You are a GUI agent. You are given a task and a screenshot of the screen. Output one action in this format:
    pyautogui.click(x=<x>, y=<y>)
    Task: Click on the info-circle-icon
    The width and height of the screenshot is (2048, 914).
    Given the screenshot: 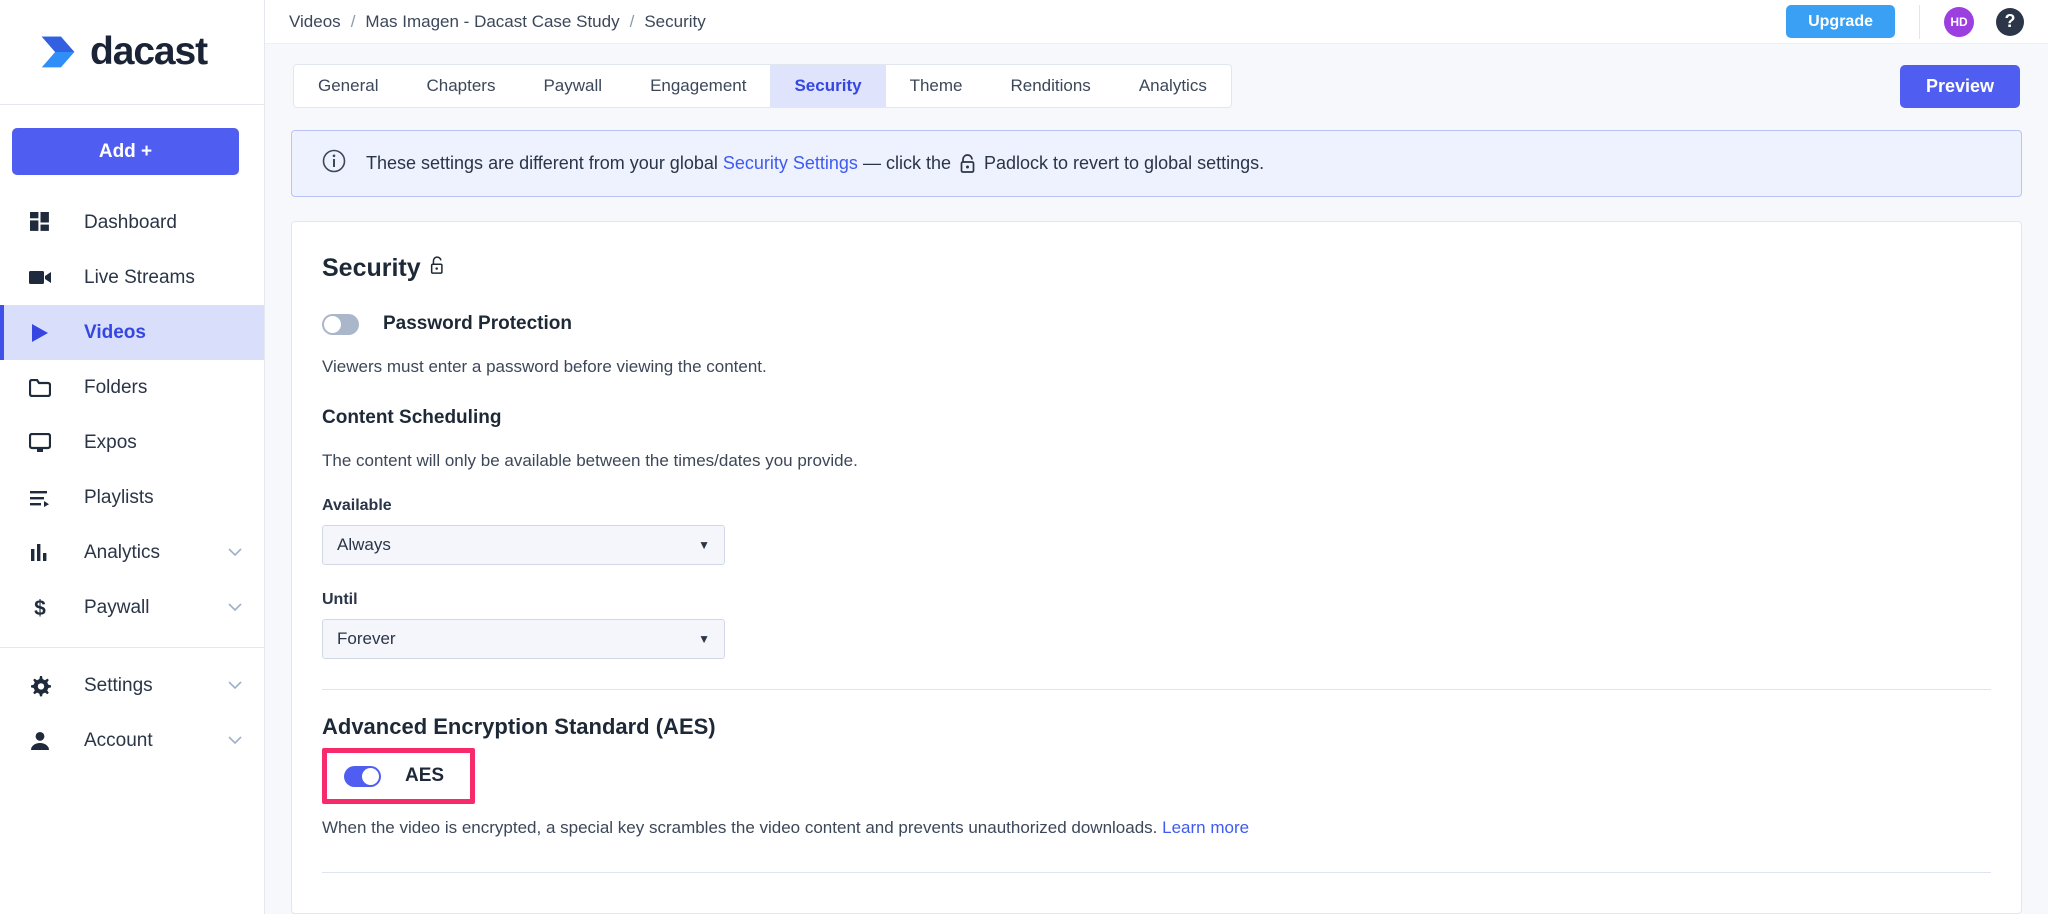 What is the action you would take?
    pyautogui.click(x=334, y=163)
    